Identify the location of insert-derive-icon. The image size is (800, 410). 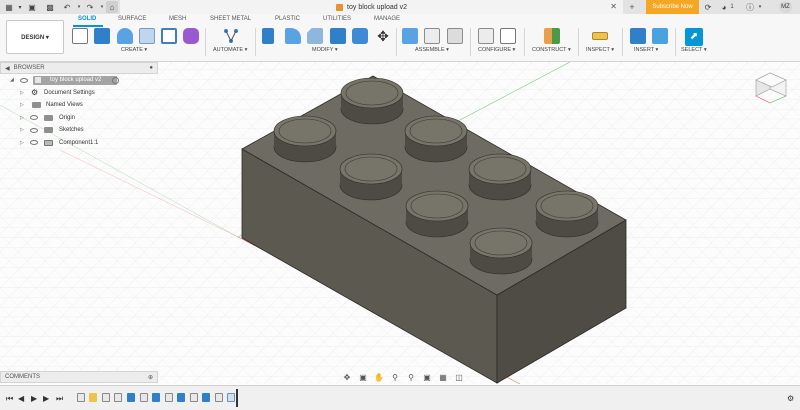
(638, 36).